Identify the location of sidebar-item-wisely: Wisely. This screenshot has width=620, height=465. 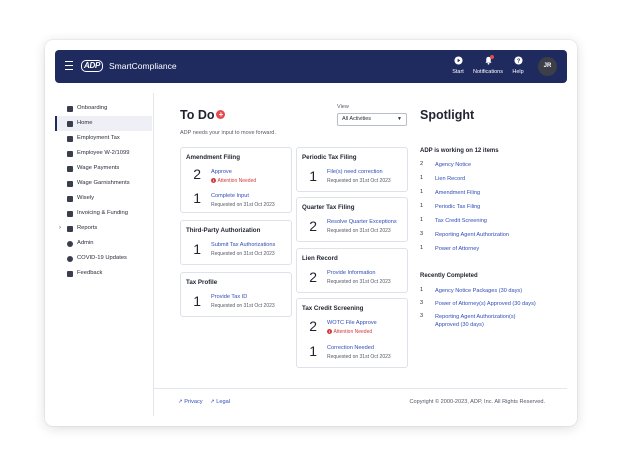
(103, 198).